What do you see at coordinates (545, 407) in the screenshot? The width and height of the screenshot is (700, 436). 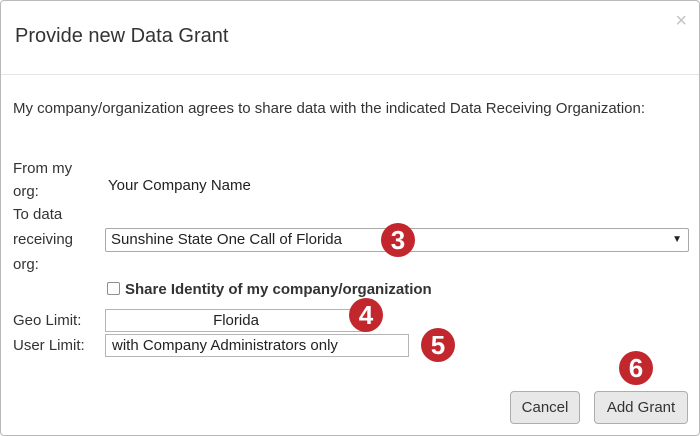 I see `cancel-button: Cancel` at bounding box center [545, 407].